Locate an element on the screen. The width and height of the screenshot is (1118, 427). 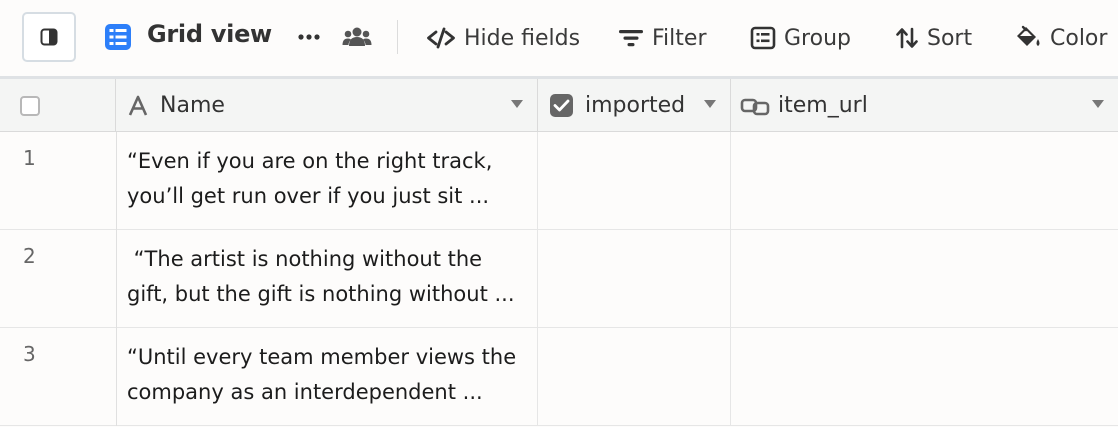
filter-icon is located at coordinates (631, 38).